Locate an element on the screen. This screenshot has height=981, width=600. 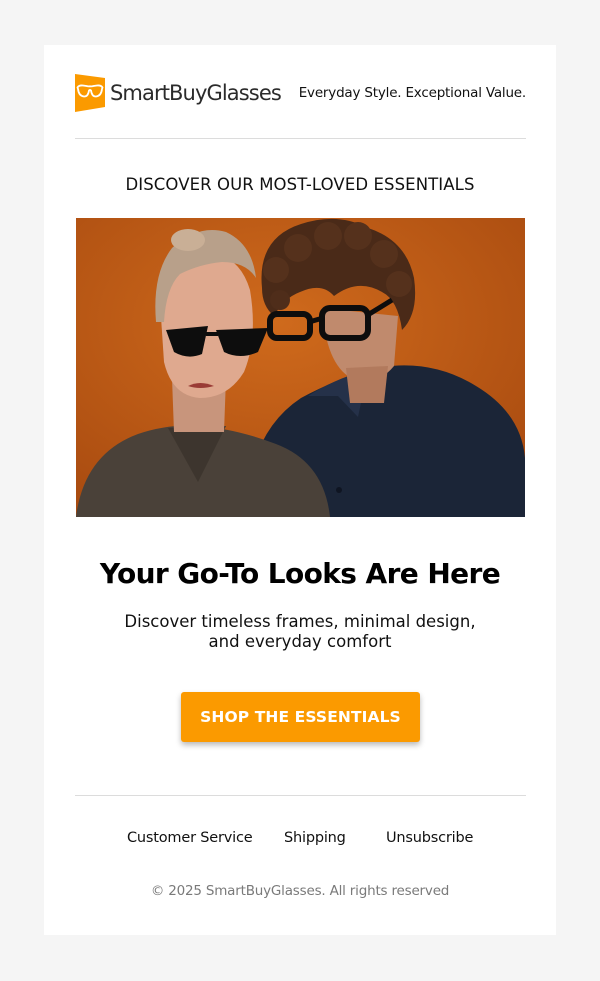
glasses-logo-icon is located at coordinates (90, 93).